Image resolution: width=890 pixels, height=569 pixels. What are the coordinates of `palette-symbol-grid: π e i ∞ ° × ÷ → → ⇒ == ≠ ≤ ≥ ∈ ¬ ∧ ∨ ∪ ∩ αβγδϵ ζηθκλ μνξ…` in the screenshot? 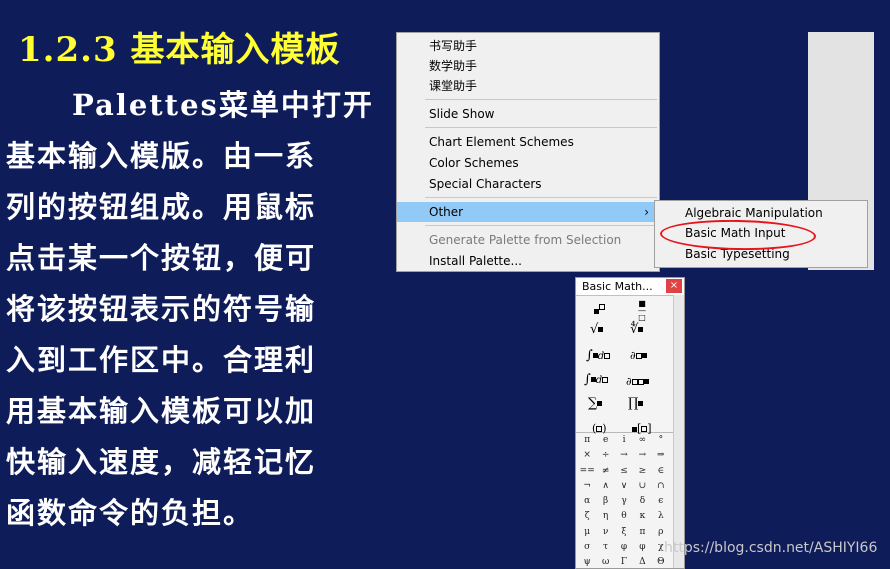 It's located at (624, 500).